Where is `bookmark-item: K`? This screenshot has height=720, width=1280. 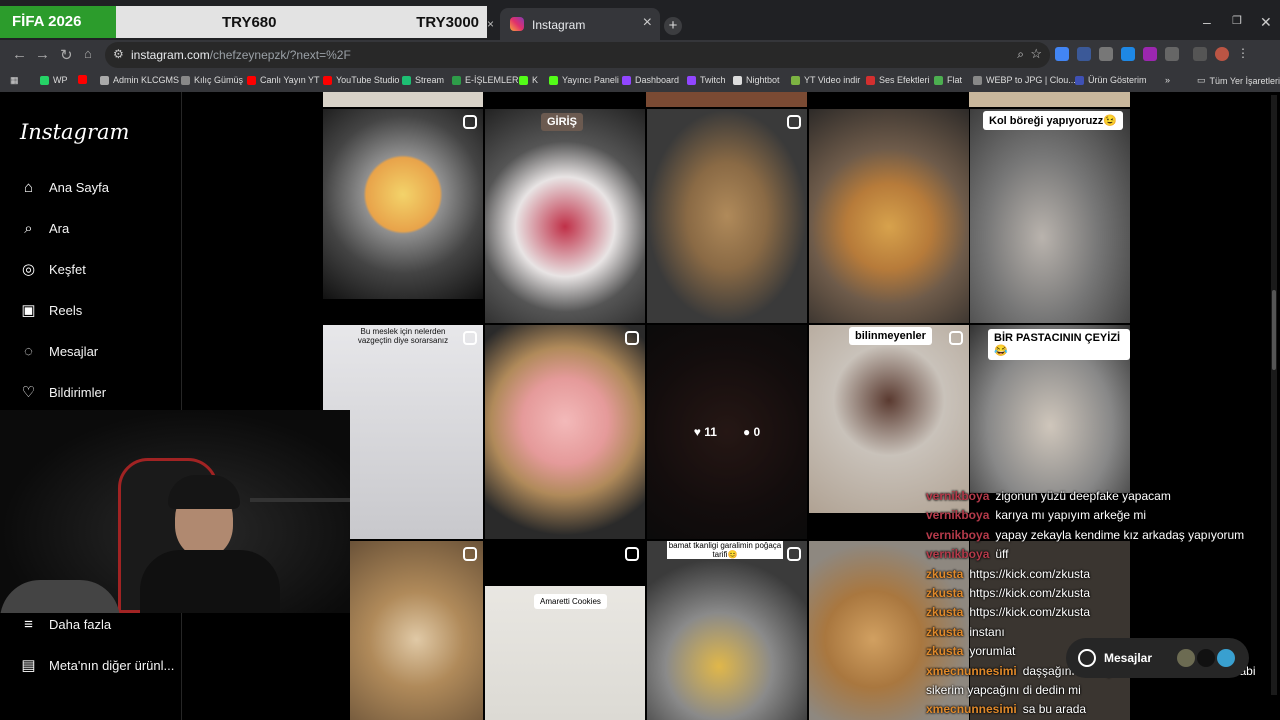
bookmark-item: K is located at coordinates (528, 80).